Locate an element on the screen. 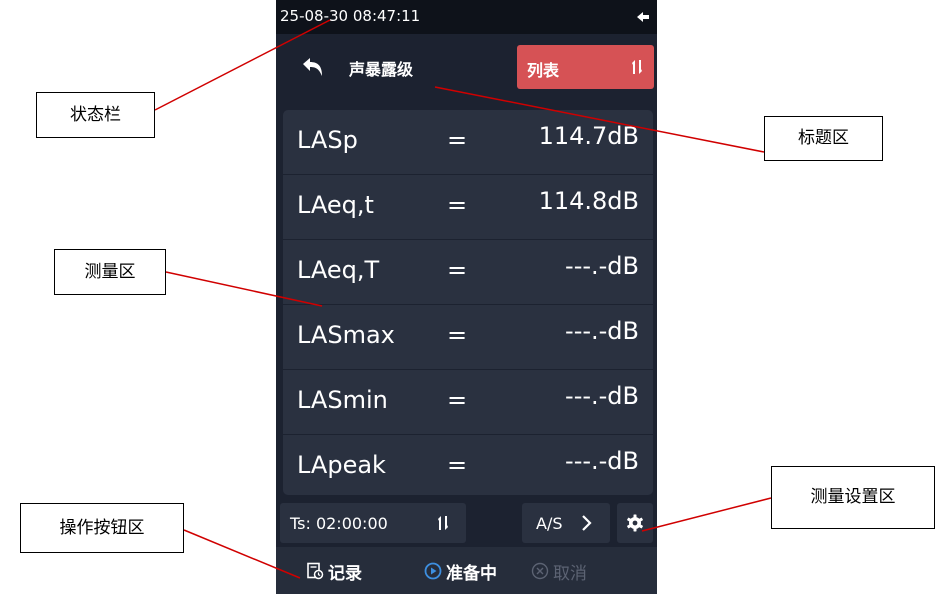  list-button-label: 列表 is located at coordinates (543, 70).